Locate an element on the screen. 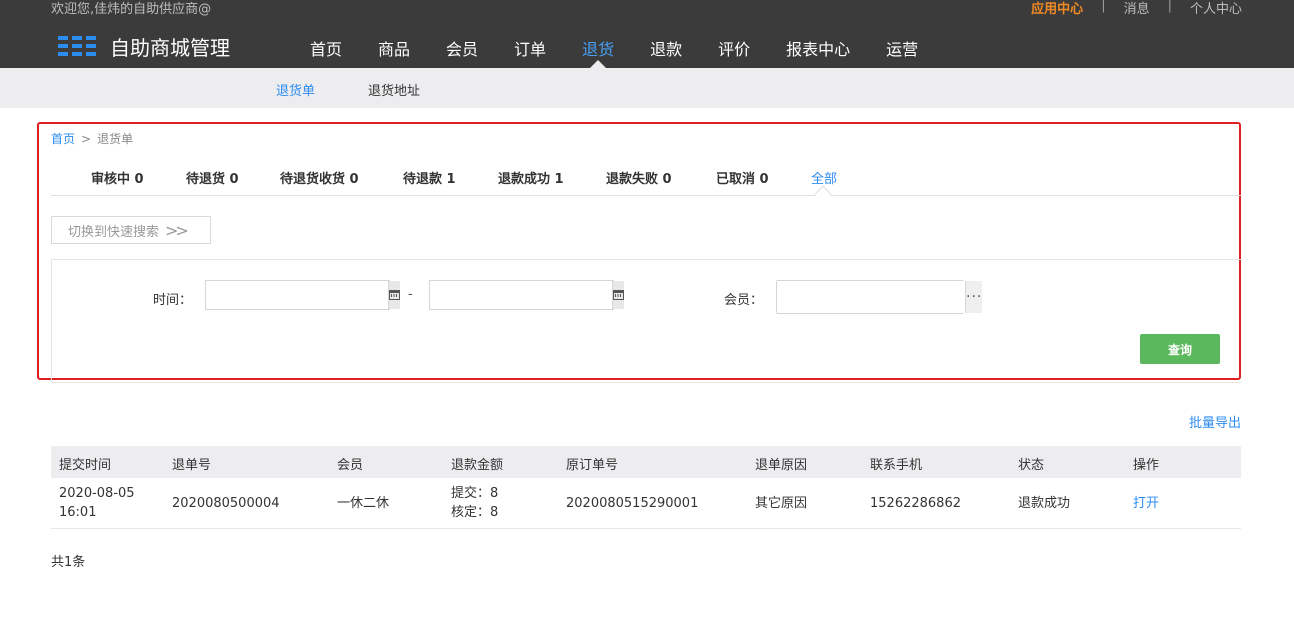  main-nav: 首页 商品 会员 订单 退货 退款 评价 报表中心 运营 is located at coordinates (614, 52).